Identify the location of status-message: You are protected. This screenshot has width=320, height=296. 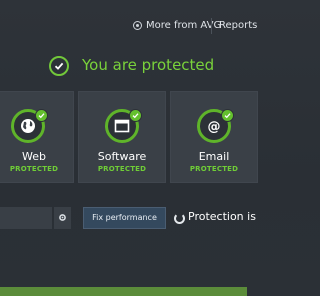
(148, 65).